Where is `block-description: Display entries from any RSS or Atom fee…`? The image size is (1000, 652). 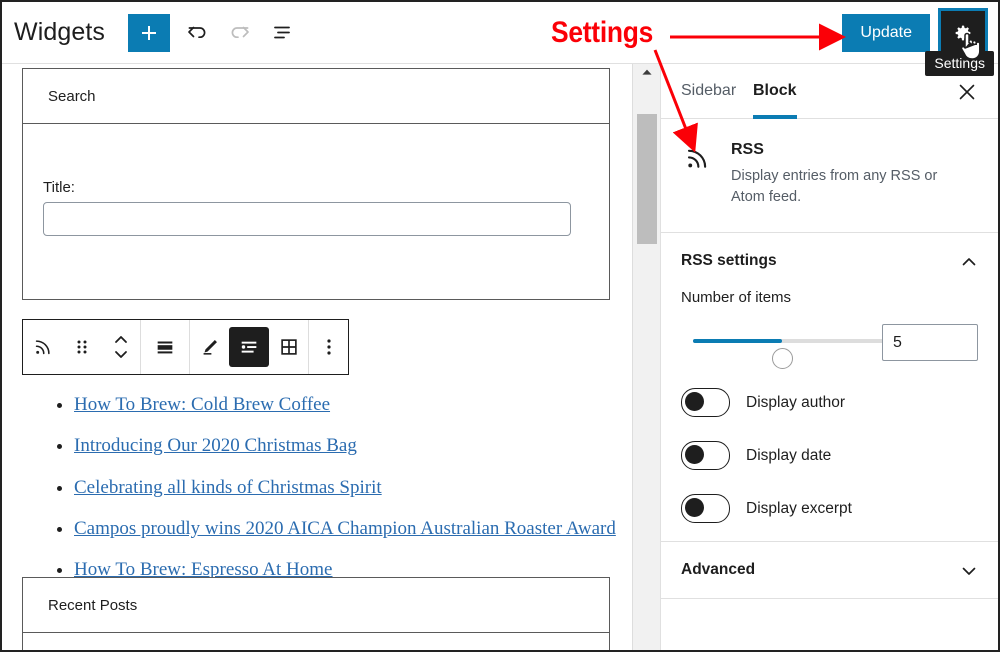 block-description: Display entries from any RSS or Atom fee… is located at coordinates (834, 187).